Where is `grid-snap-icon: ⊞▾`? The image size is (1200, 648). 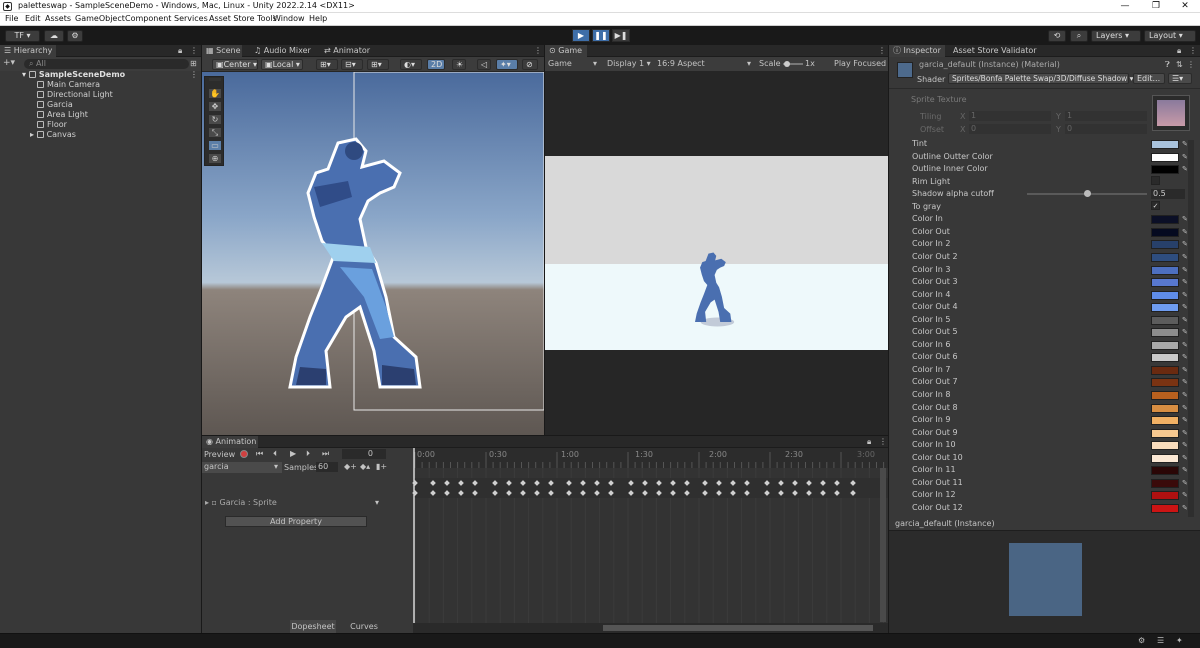 grid-snap-icon: ⊞▾ is located at coordinates (327, 64).